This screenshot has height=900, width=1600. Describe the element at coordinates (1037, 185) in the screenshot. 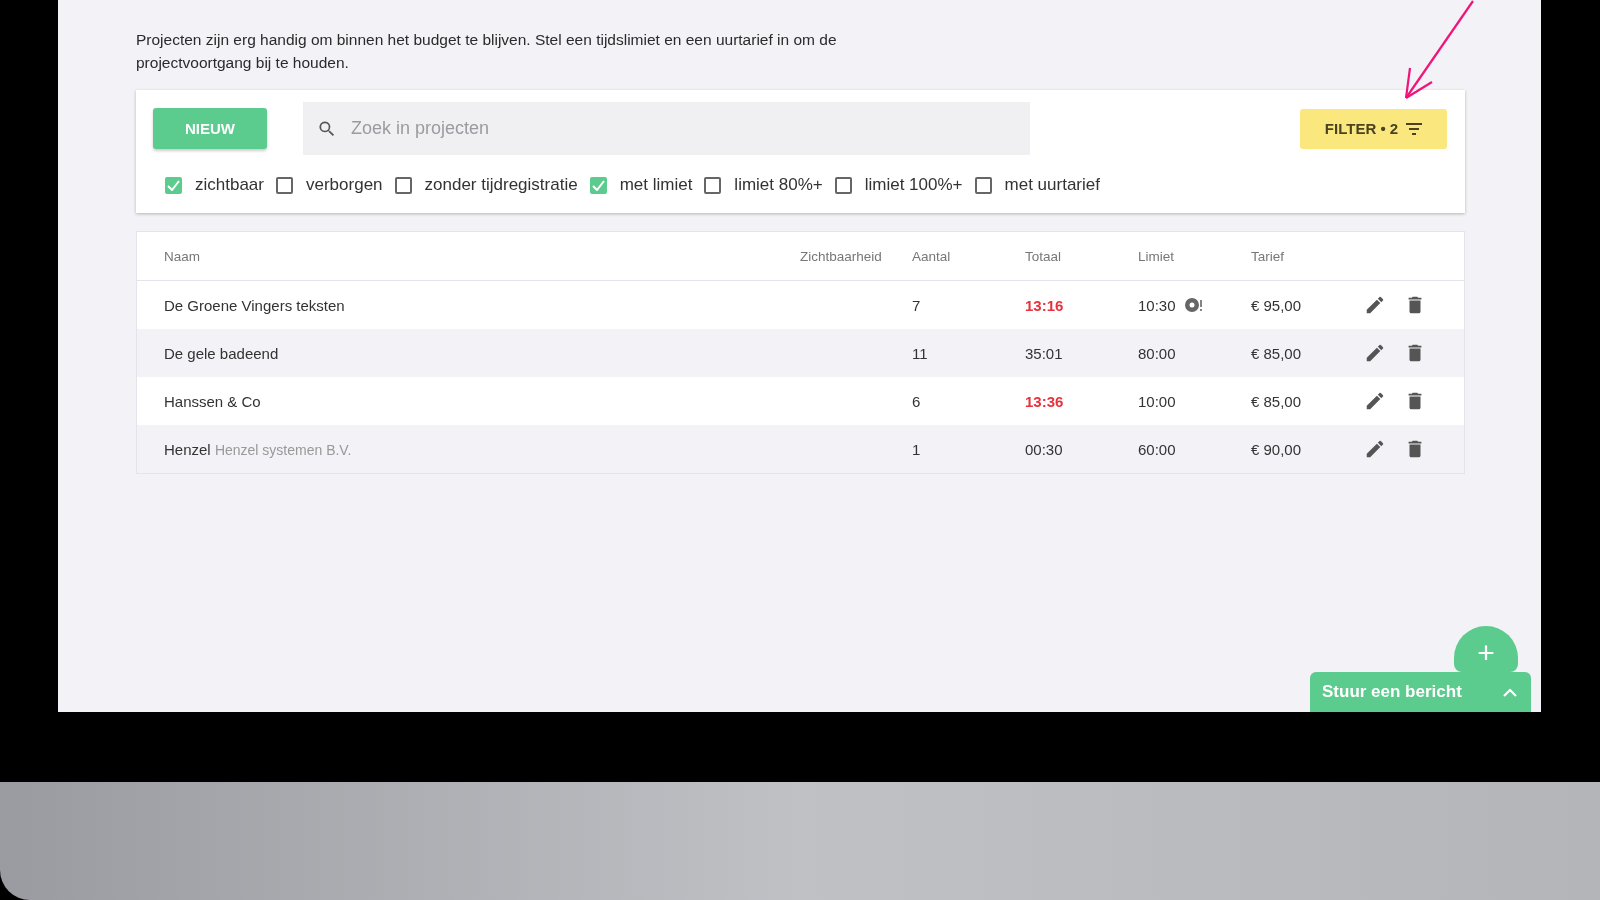

I see `filter-checkbox: met uurtarief` at that location.